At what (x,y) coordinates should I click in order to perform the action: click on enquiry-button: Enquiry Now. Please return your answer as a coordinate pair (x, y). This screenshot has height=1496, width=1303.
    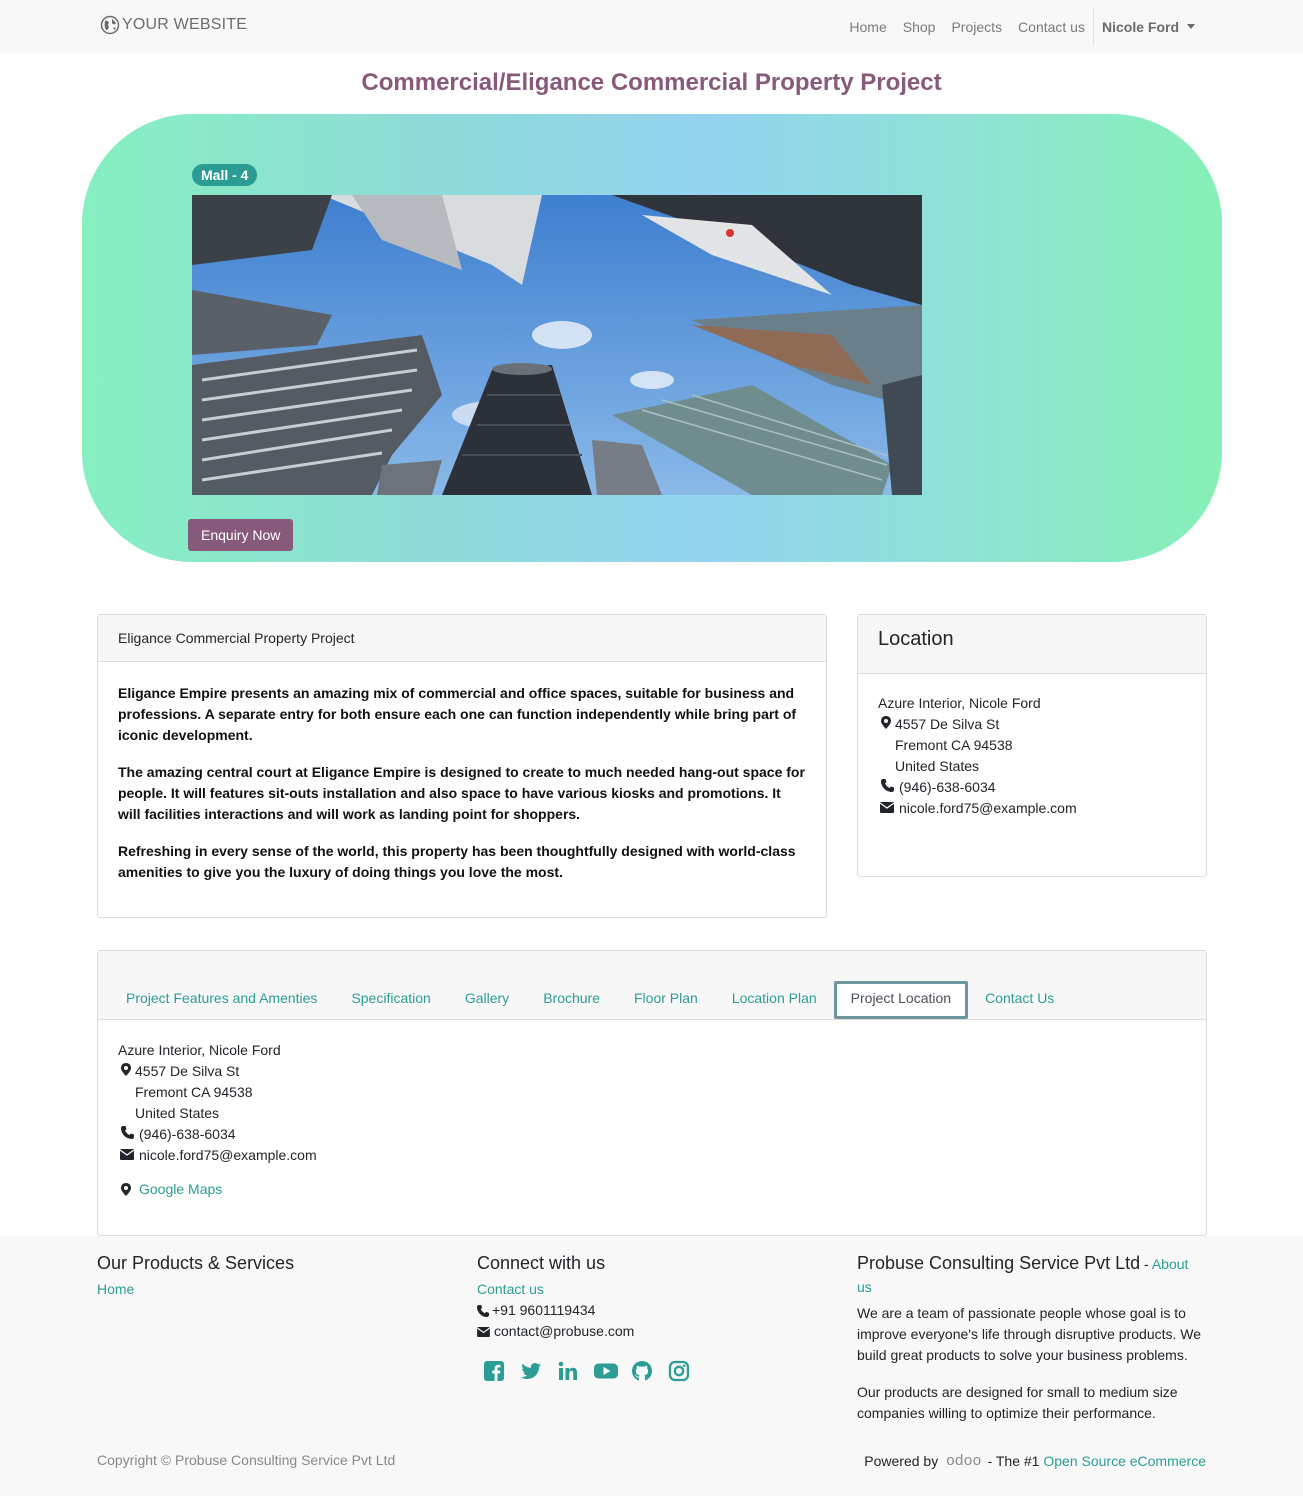
    Looking at the image, I should click on (241, 535).